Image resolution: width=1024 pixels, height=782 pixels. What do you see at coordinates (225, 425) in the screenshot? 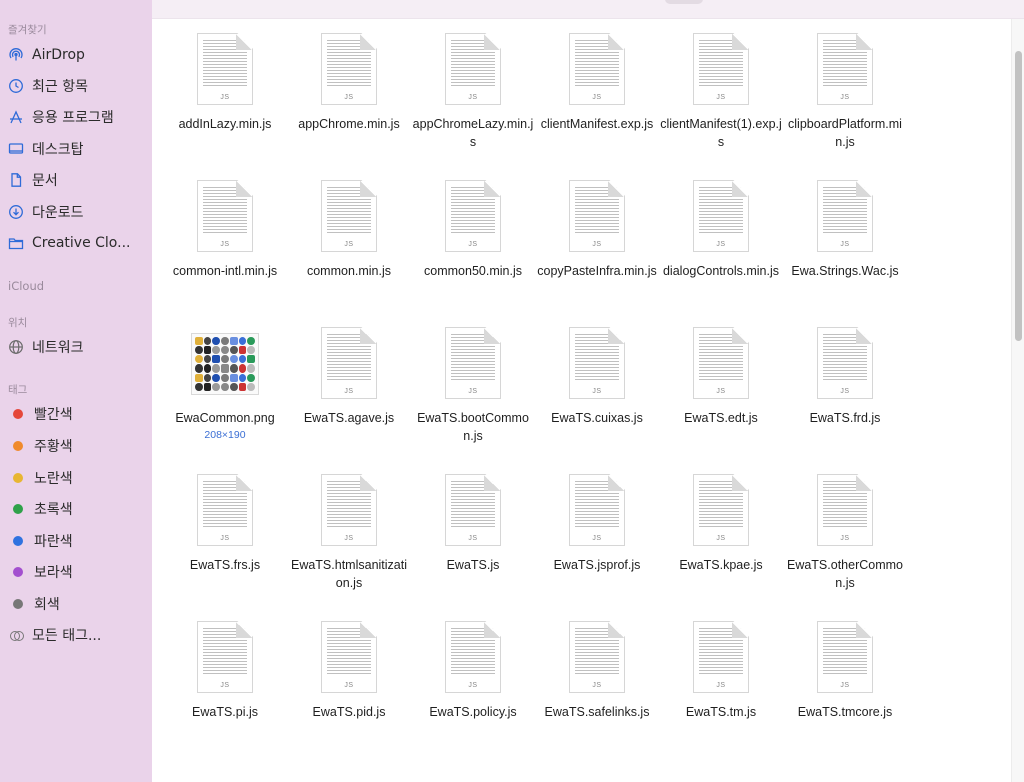
I see `file-name: EwaCommon.png 208×190` at bounding box center [225, 425].